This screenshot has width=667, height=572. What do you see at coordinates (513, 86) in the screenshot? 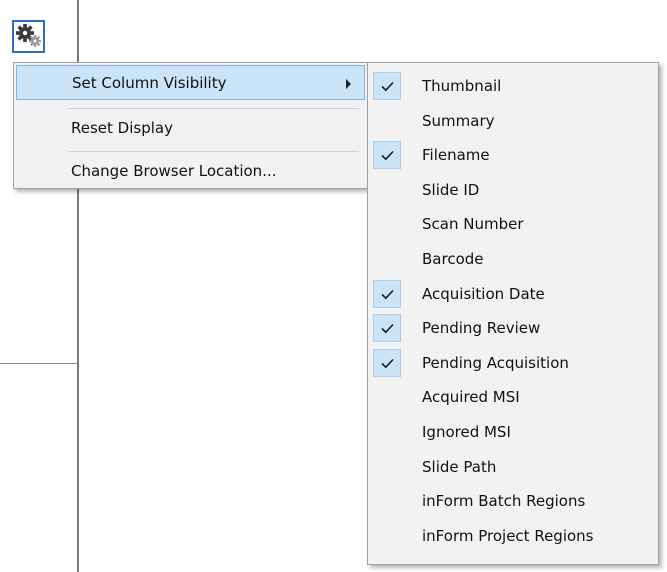
I see `column-option-thumbnail: Thumbnail` at bounding box center [513, 86].